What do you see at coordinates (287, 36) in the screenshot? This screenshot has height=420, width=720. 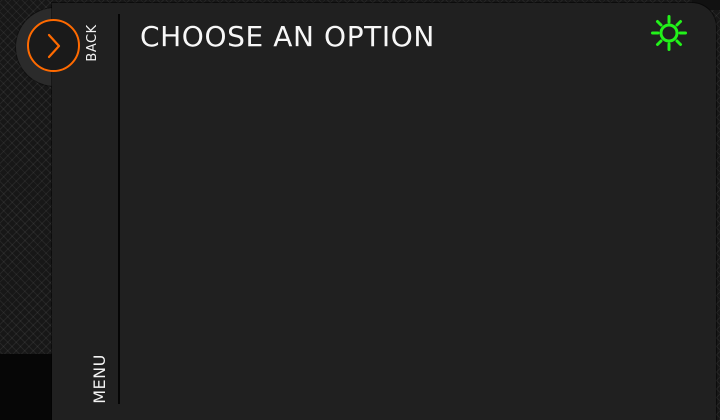 I see `page-title: CHOOSE AN OPTION` at bounding box center [287, 36].